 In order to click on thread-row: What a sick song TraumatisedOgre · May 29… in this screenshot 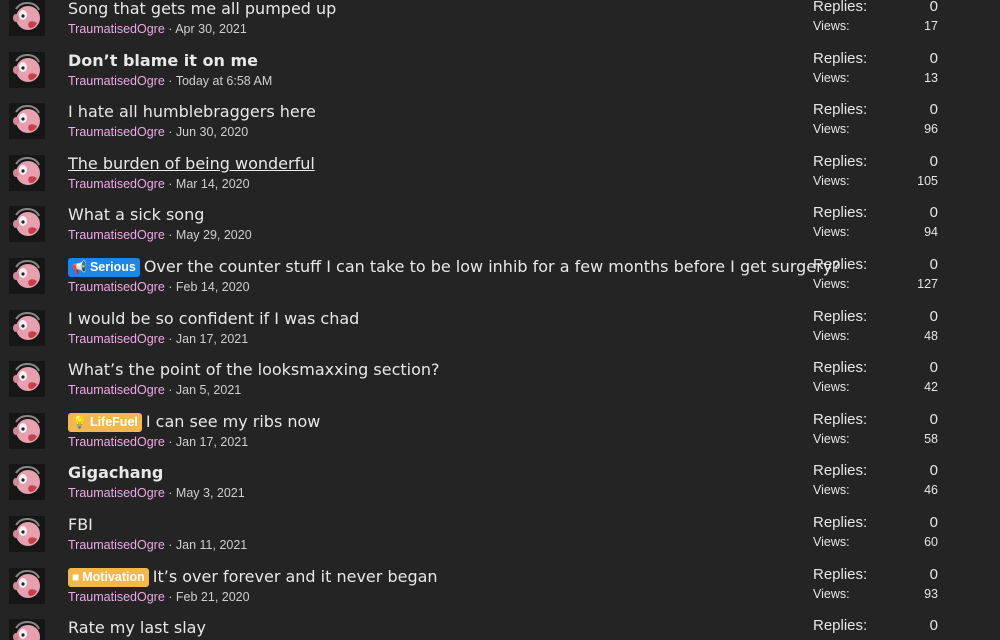, I will do `click(500, 231)`.